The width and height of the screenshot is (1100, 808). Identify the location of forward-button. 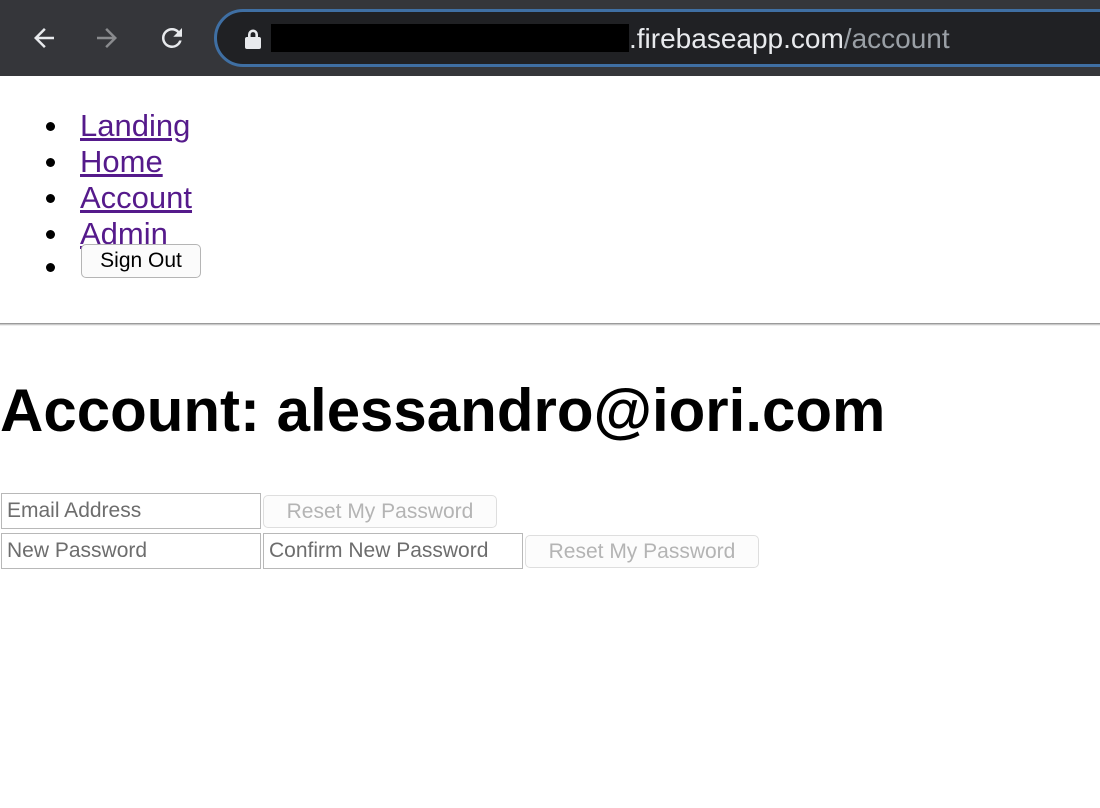
(107, 38).